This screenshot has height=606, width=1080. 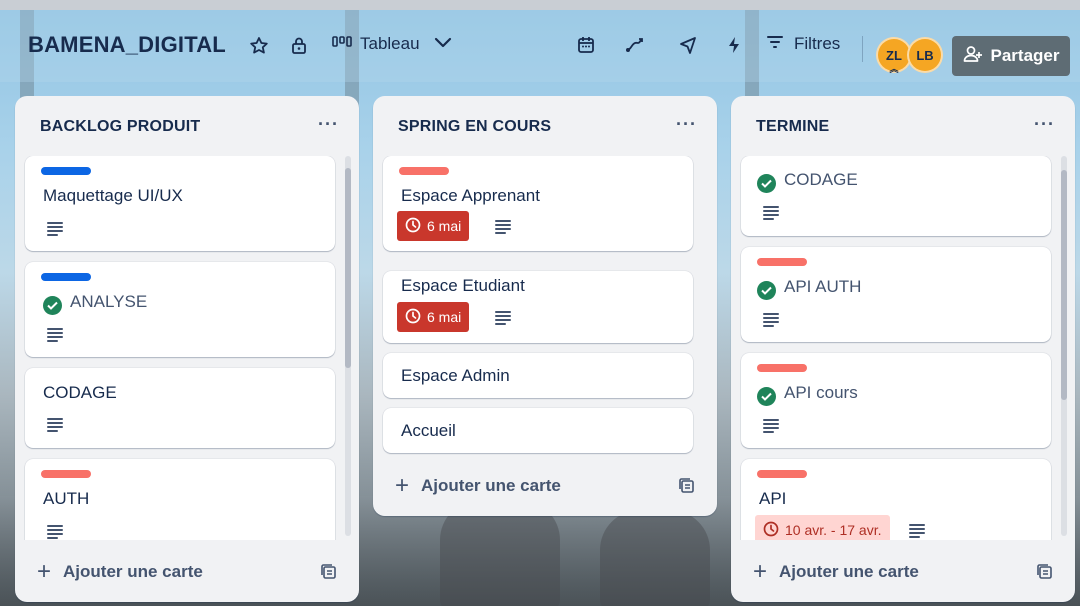 I want to click on view-switcher-button: Tableau, so click(x=392, y=44).